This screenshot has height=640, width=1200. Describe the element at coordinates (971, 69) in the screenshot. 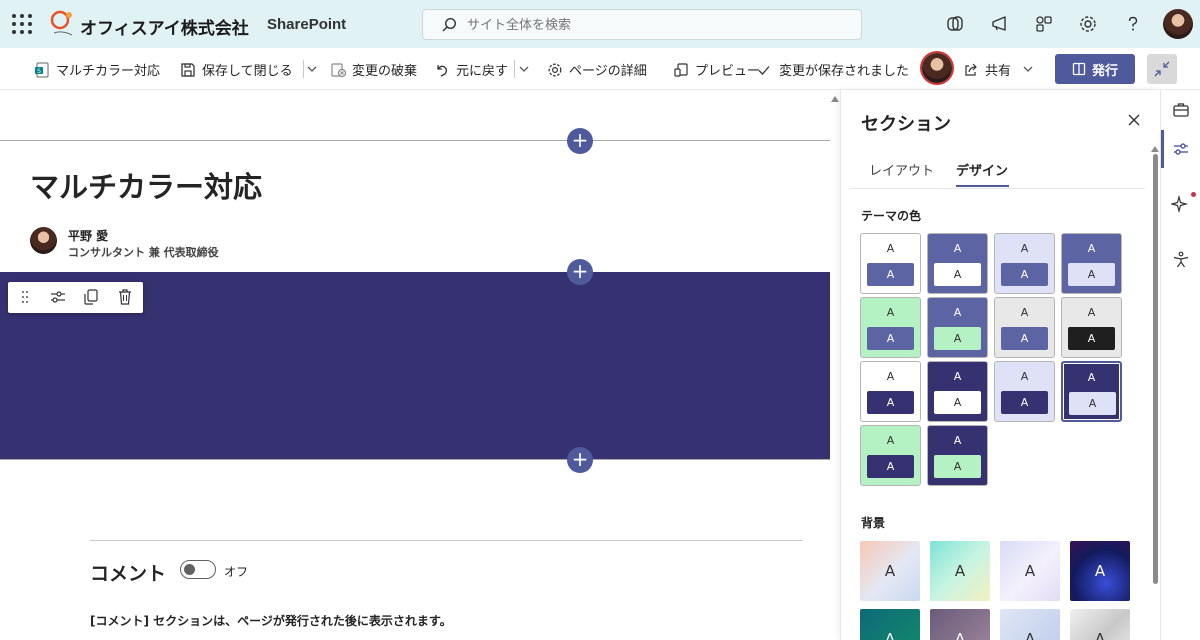

I see `share-icon` at that location.